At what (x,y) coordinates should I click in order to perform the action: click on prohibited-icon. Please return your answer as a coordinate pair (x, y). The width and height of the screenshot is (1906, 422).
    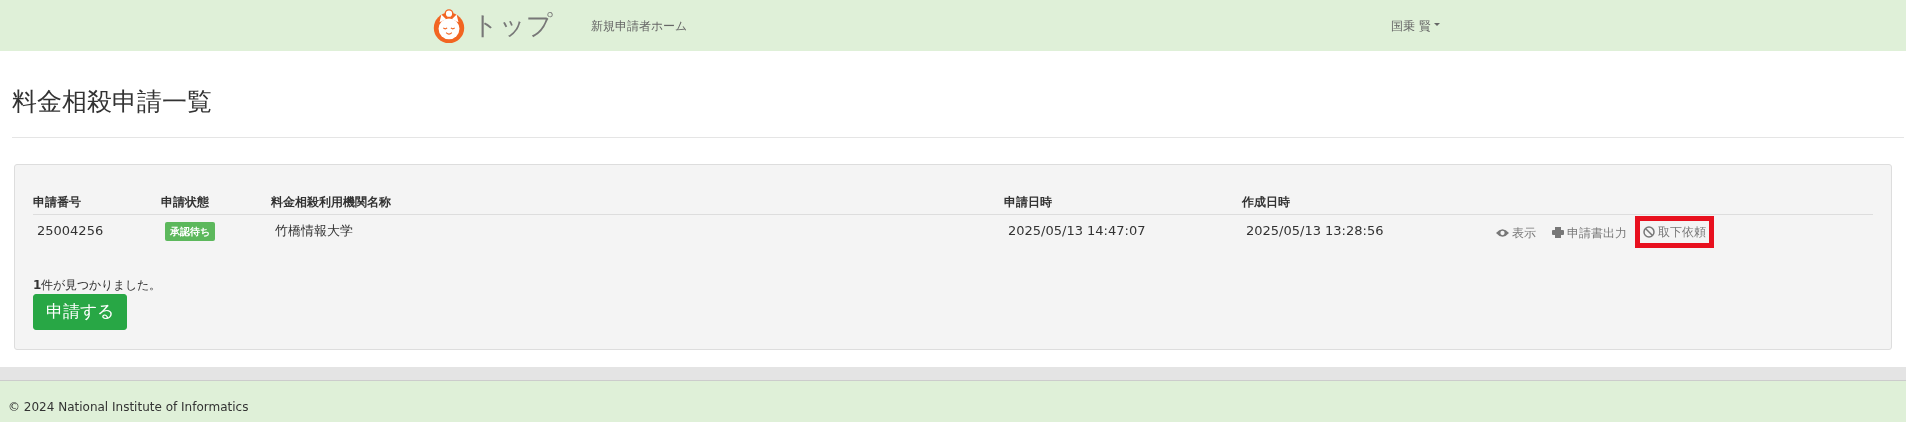
    Looking at the image, I should click on (1649, 232).